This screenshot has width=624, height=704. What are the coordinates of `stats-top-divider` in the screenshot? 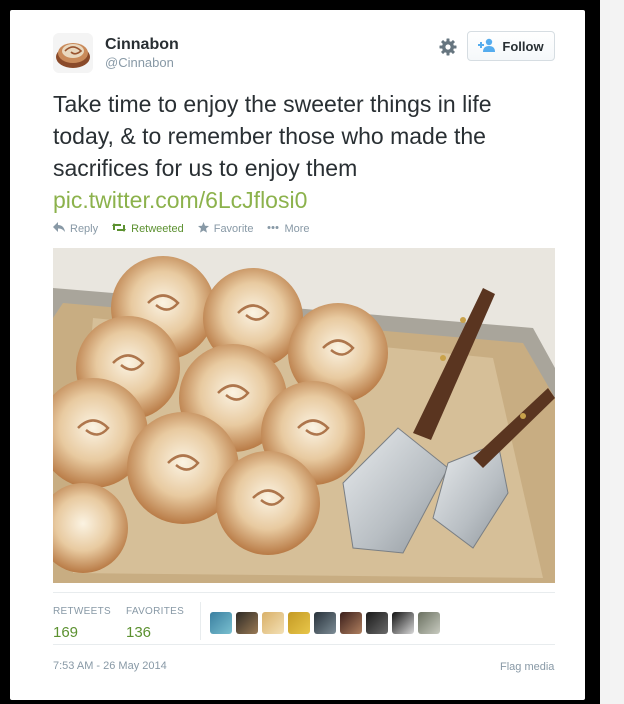 It's located at (304, 592).